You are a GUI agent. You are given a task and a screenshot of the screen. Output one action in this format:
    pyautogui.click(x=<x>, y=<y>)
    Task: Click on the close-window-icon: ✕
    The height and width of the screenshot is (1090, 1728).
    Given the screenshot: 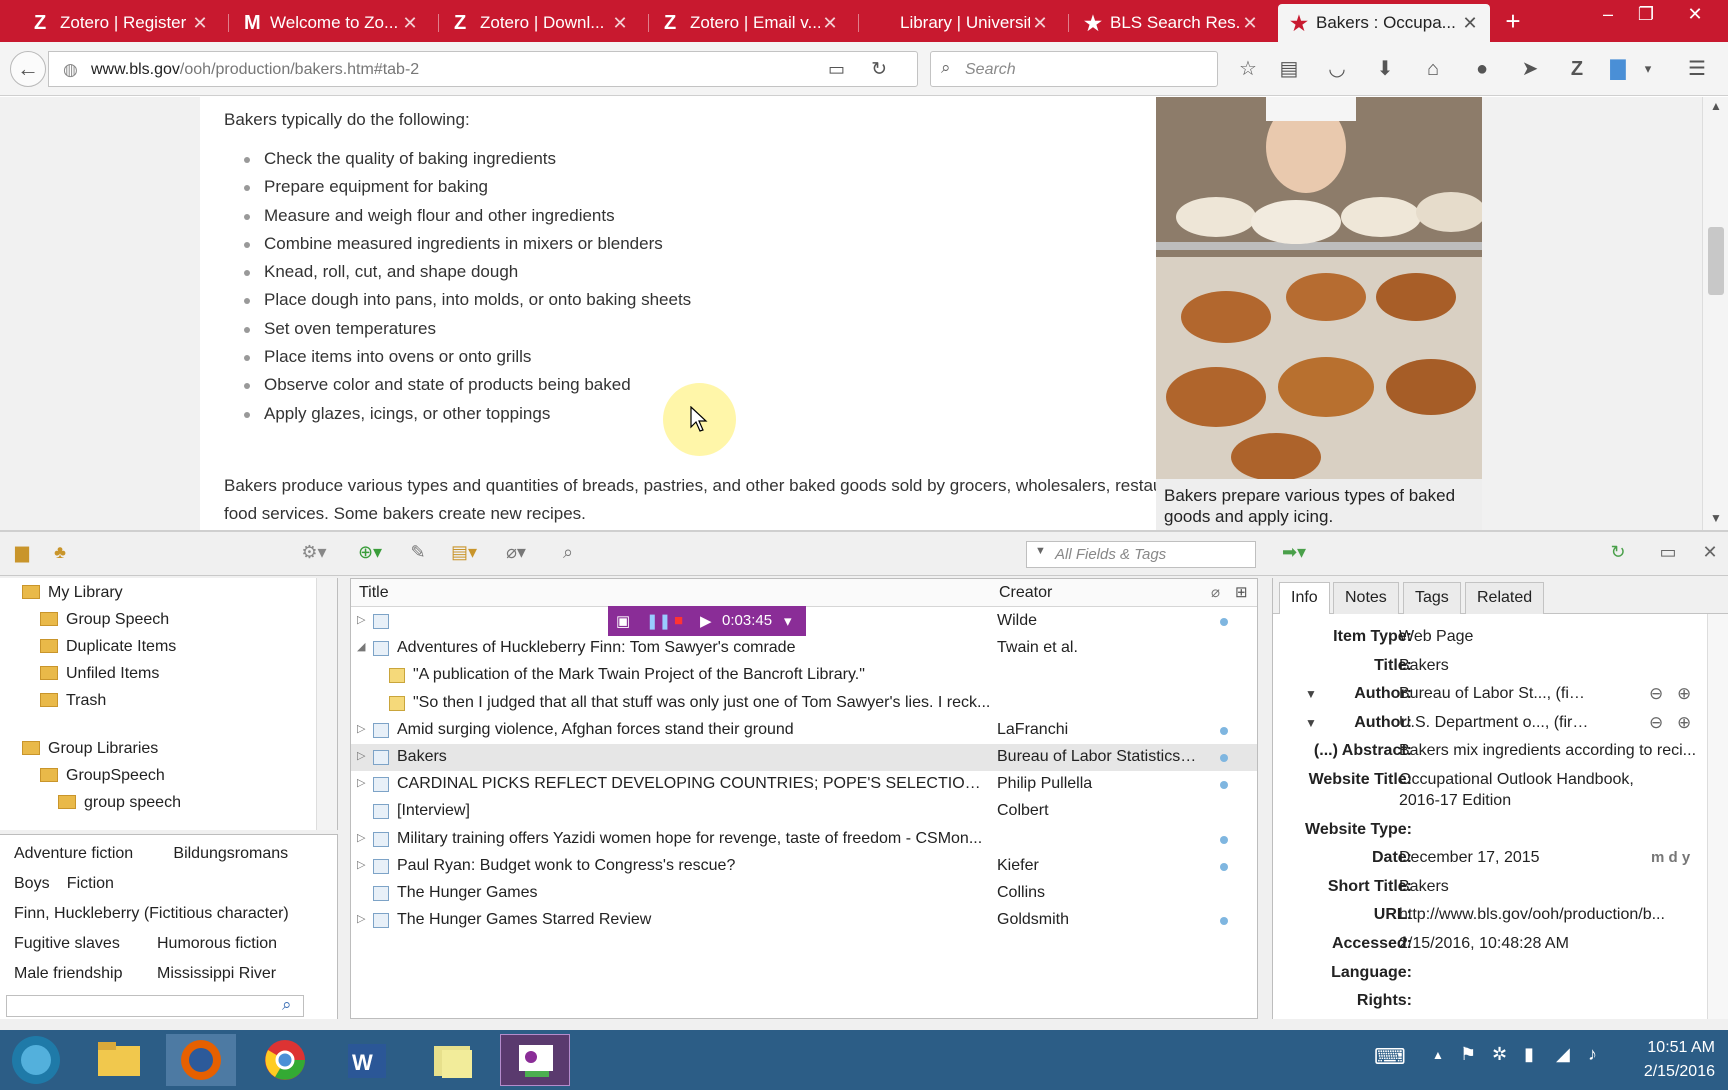 What is the action you would take?
    pyautogui.click(x=1695, y=15)
    